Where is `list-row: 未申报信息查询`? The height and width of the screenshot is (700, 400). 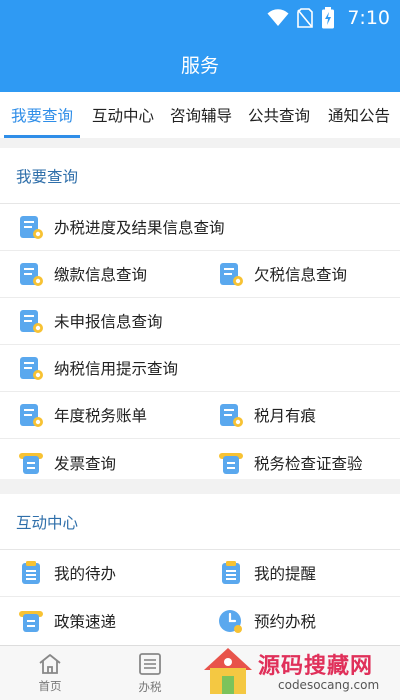 list-row: 未申报信息查询 is located at coordinates (200, 321).